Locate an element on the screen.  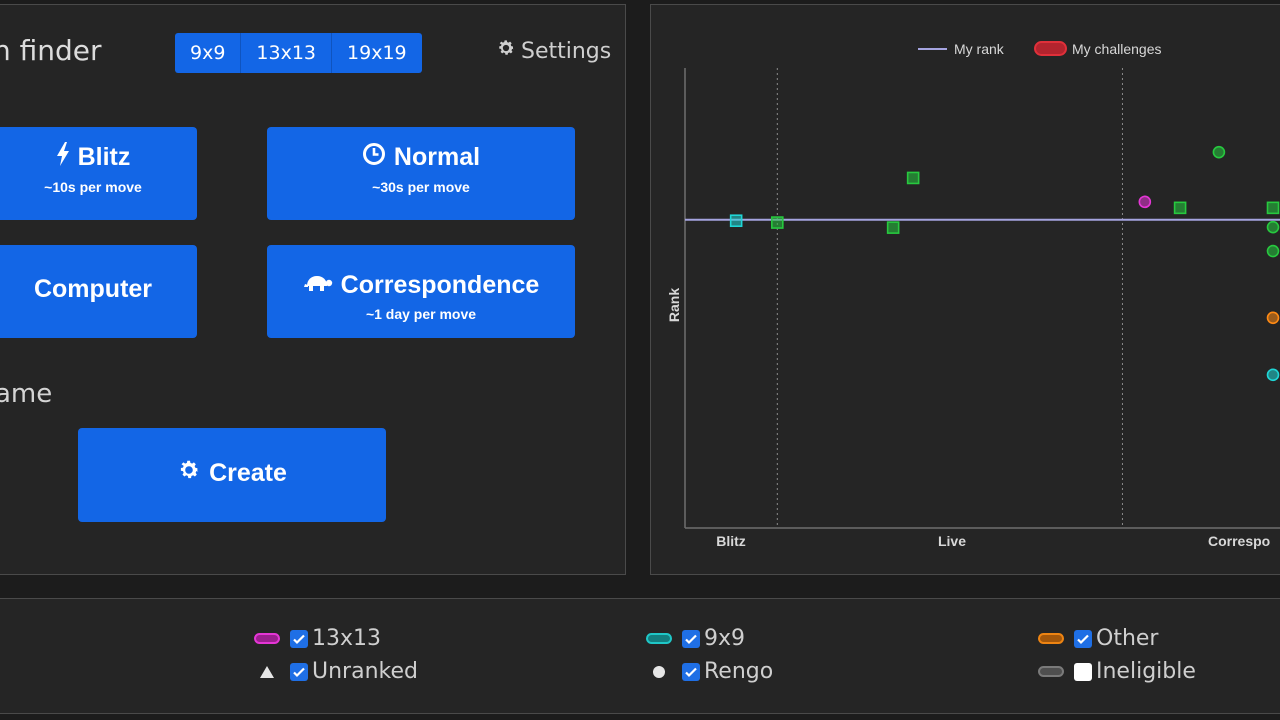
computer-button: Computer is located at coordinates (98, 291).